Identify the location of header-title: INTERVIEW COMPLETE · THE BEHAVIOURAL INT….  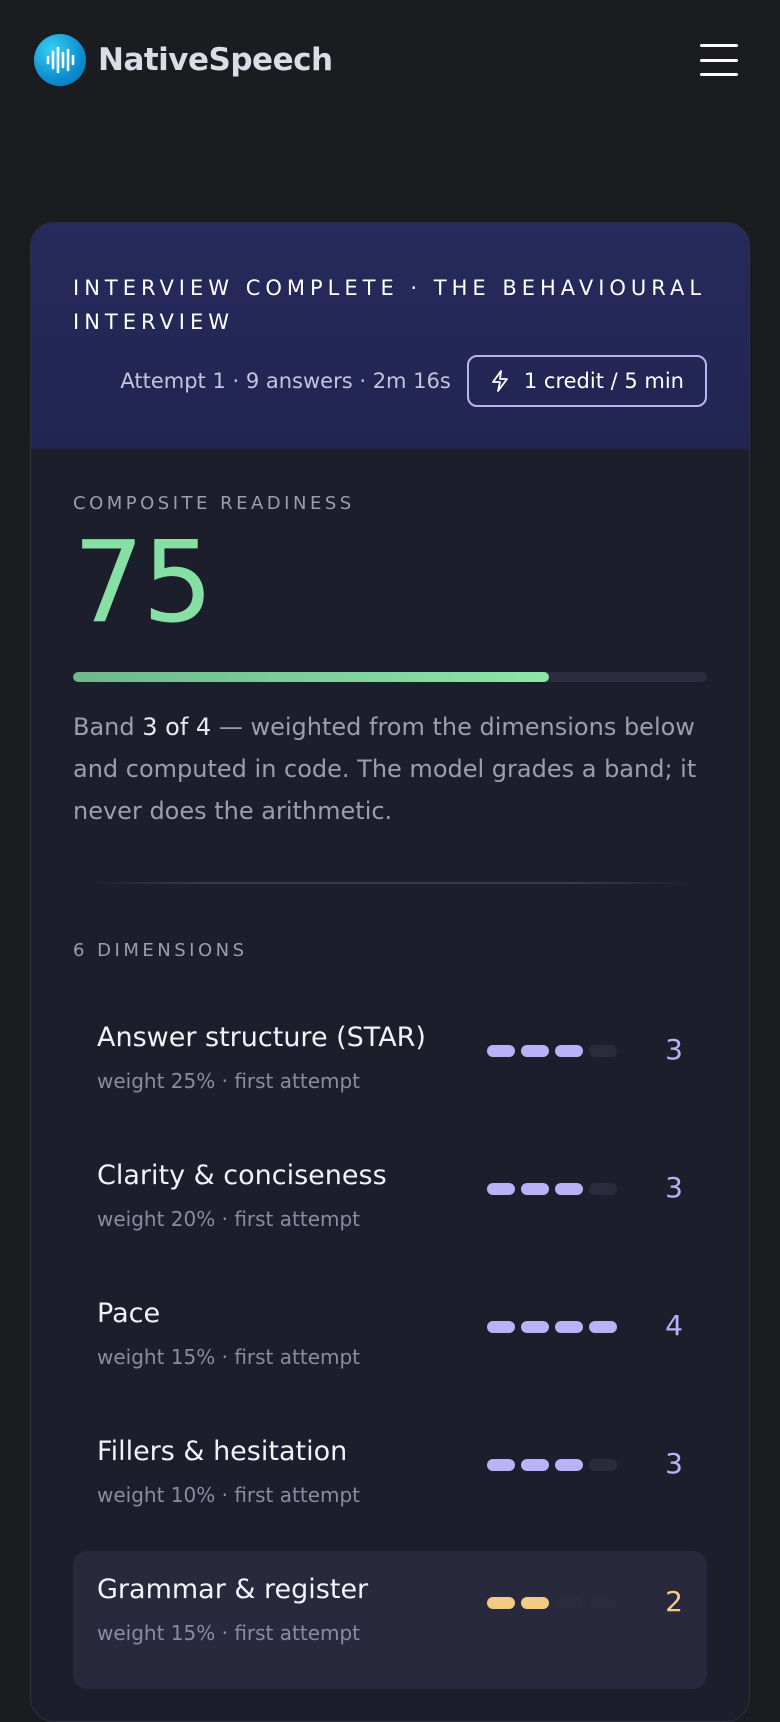
(390, 305).